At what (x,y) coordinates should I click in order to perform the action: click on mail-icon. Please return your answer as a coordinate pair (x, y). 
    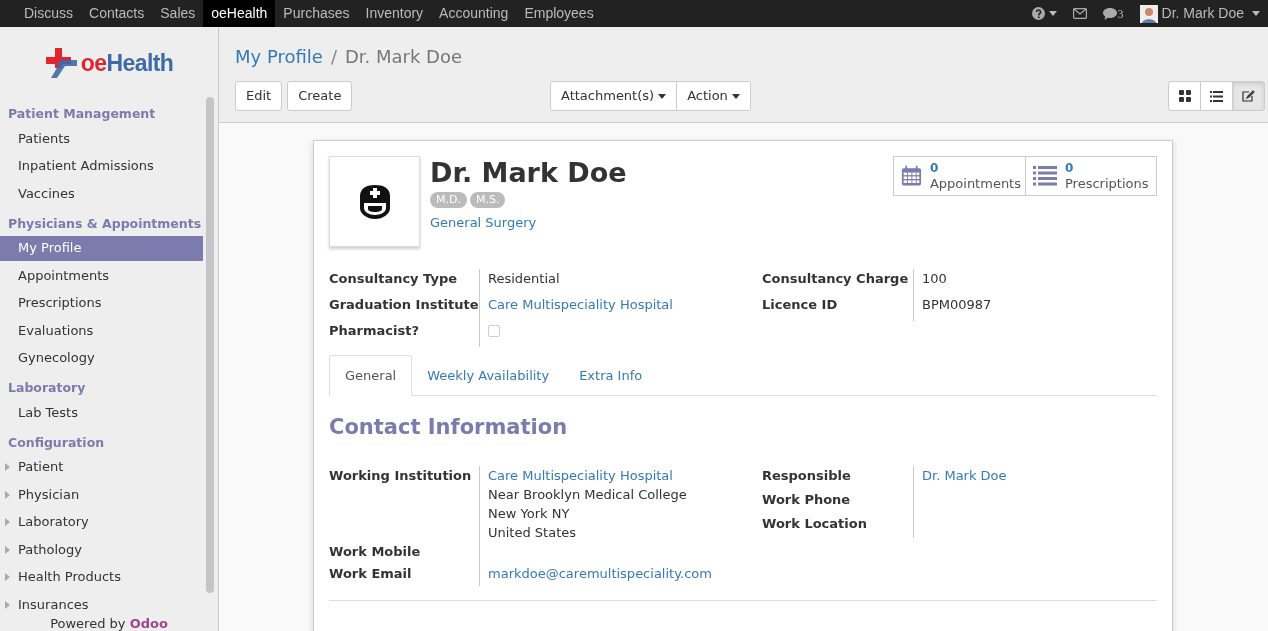
    Looking at the image, I should click on (1079, 13).